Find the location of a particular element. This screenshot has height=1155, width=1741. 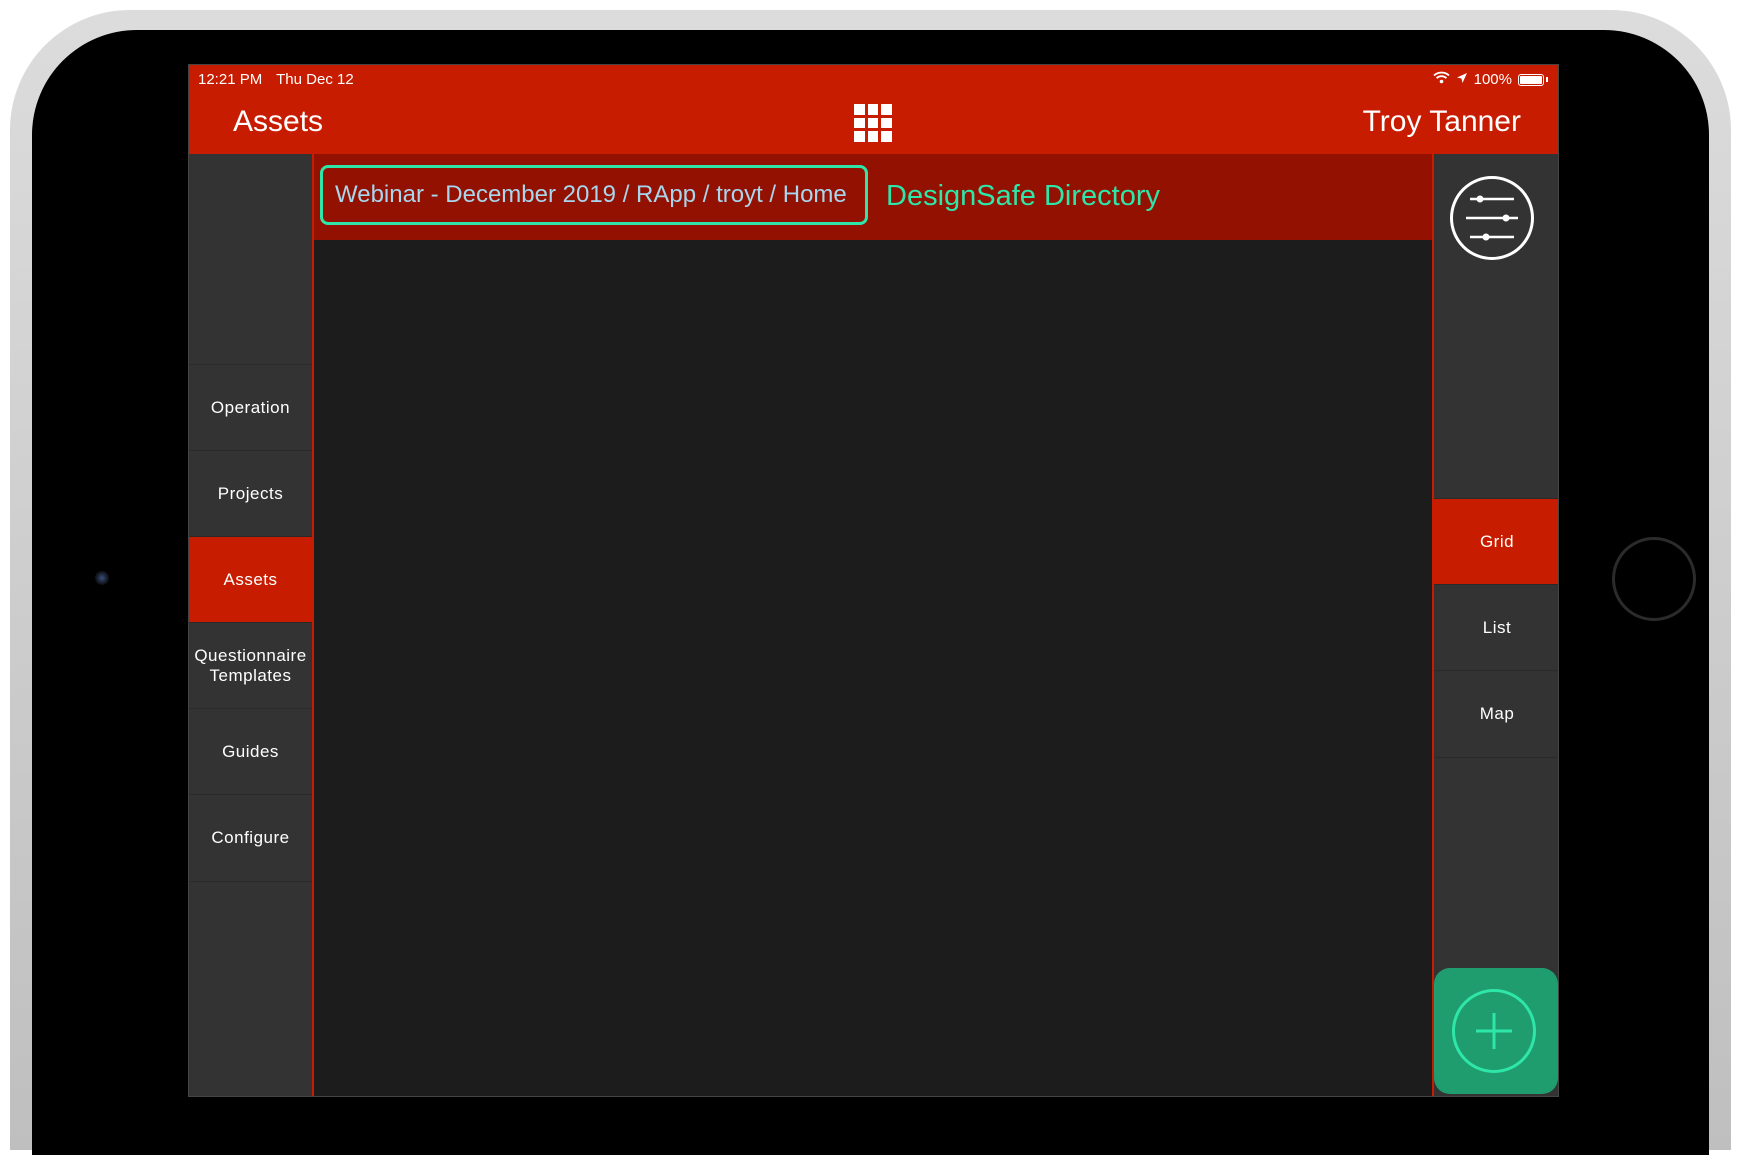

add-button is located at coordinates (1496, 1031).